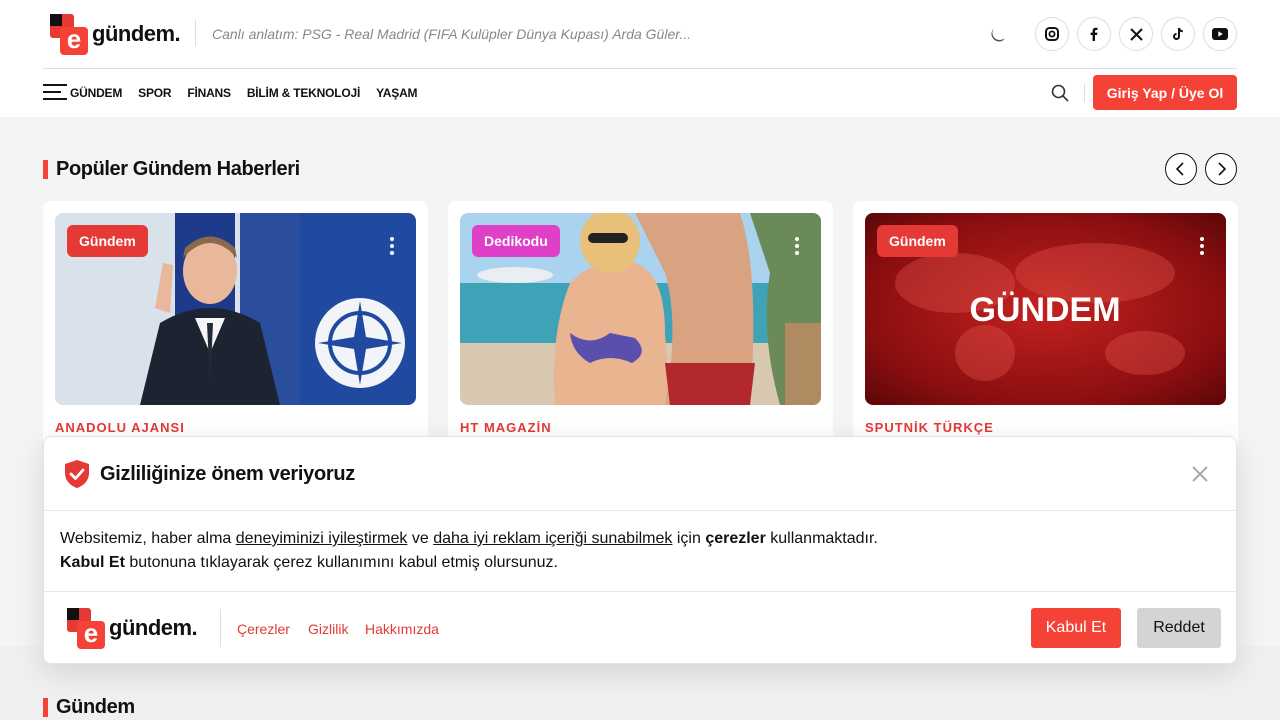 The width and height of the screenshot is (1280, 720). Describe the element at coordinates (1136, 34) in the screenshot. I see `x-icon` at that location.